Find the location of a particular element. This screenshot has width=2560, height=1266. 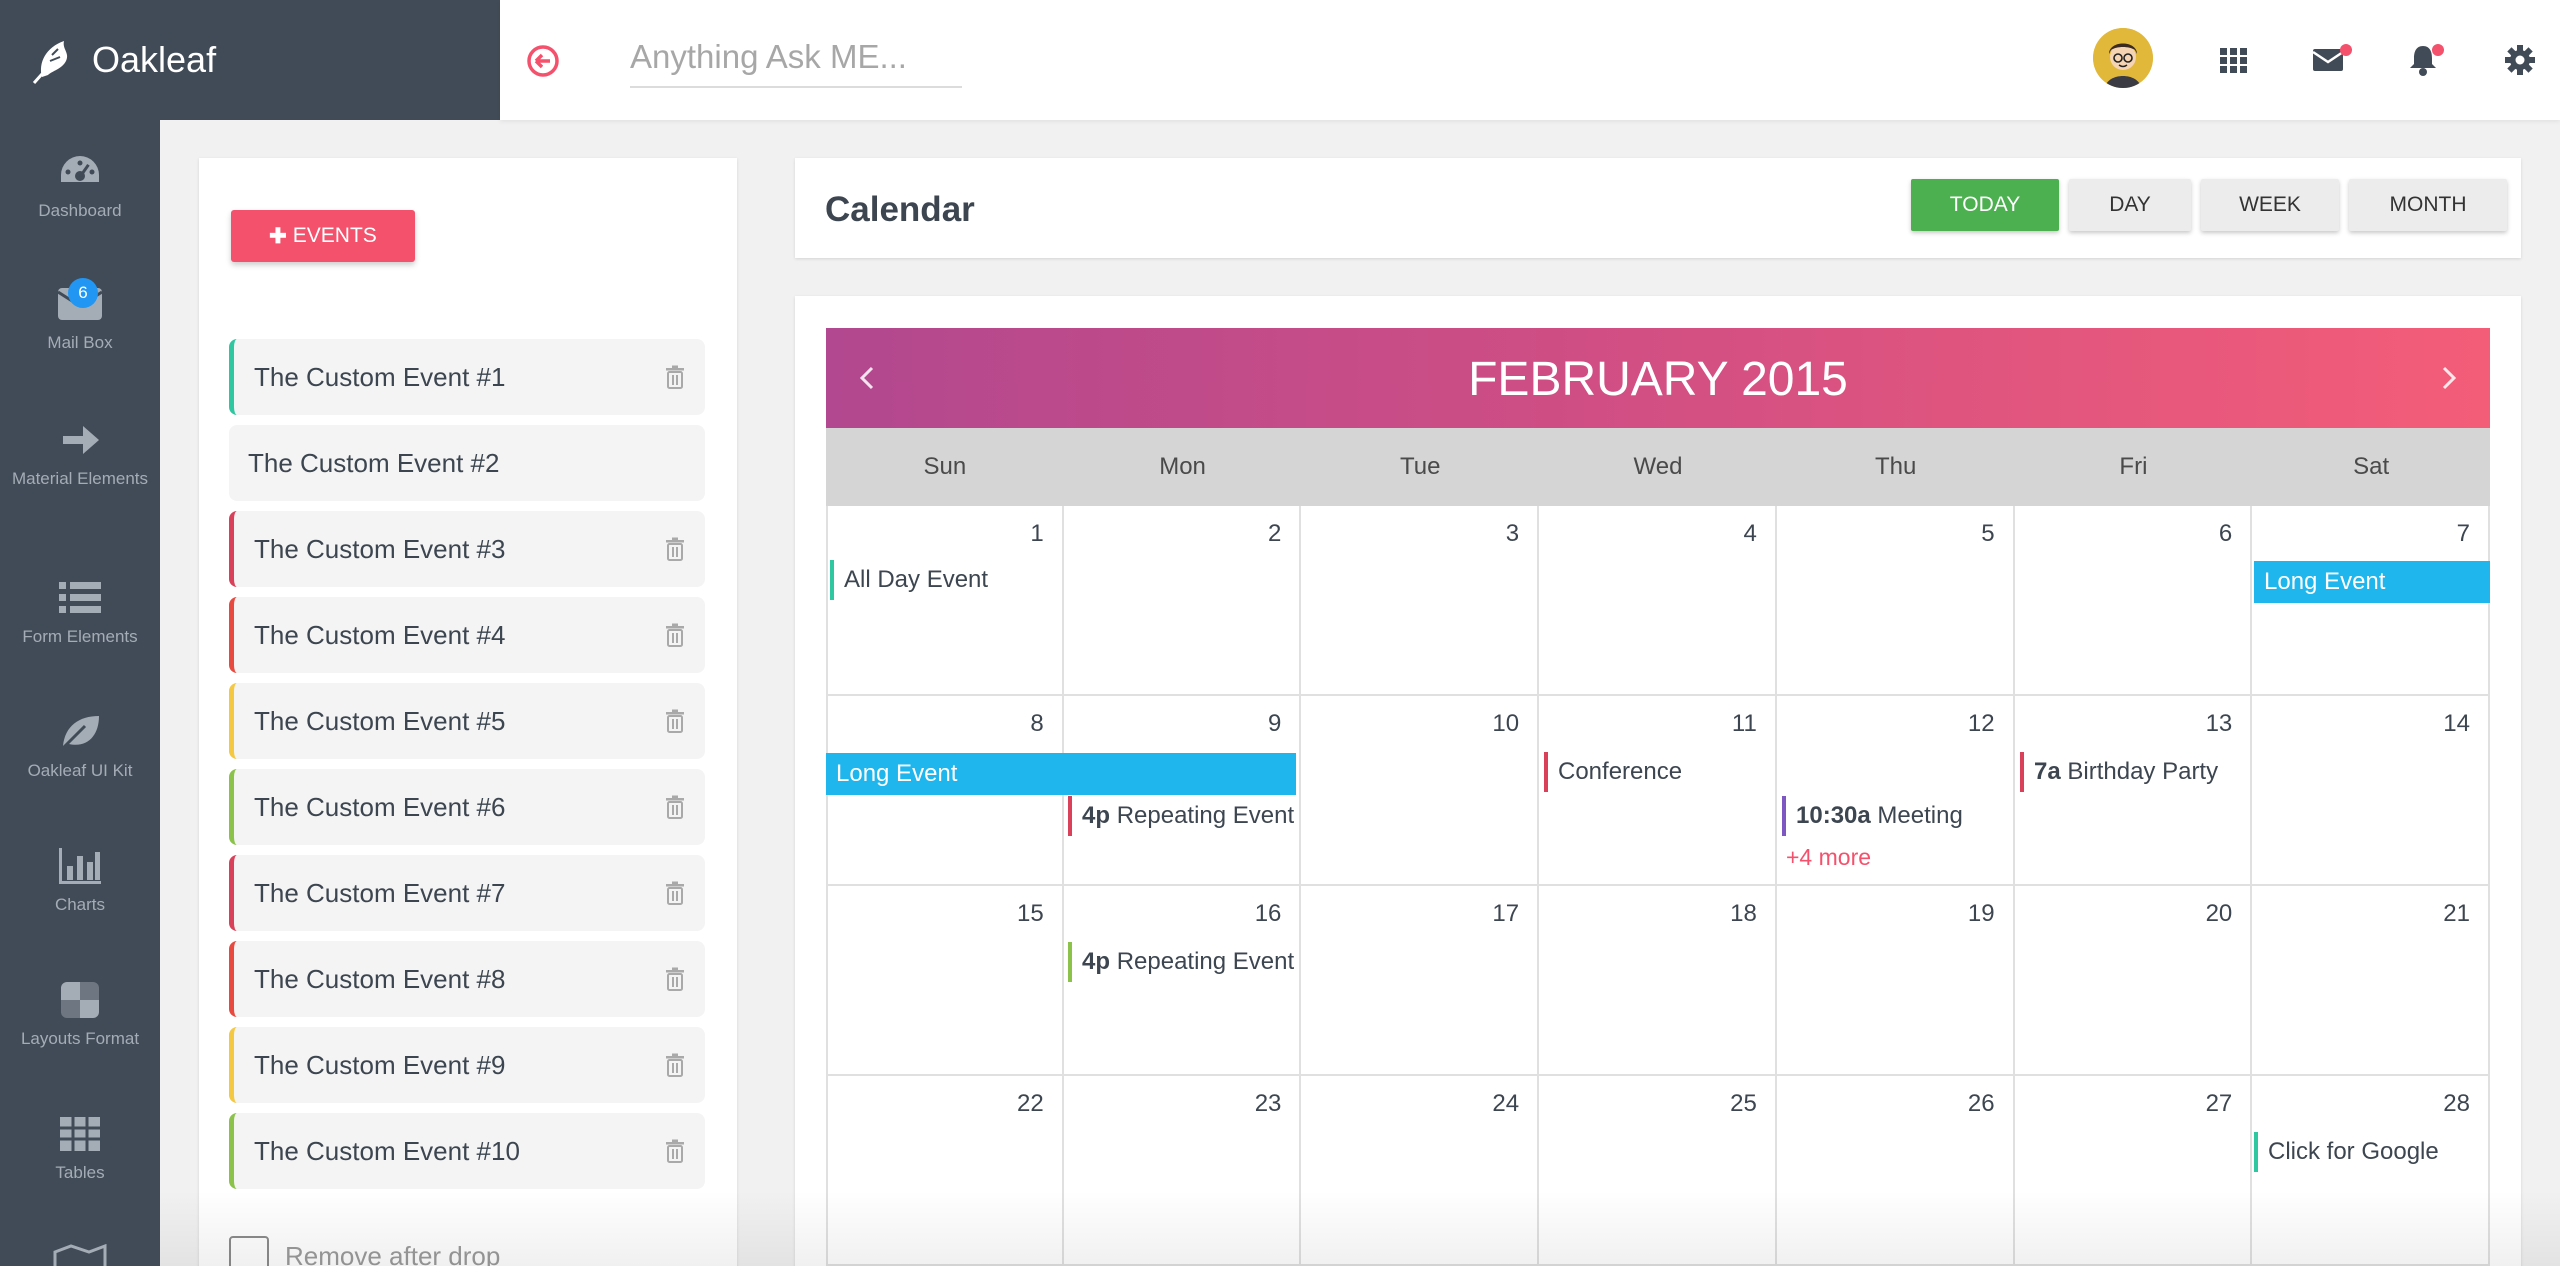

top-bar is located at coordinates (1530, 60).